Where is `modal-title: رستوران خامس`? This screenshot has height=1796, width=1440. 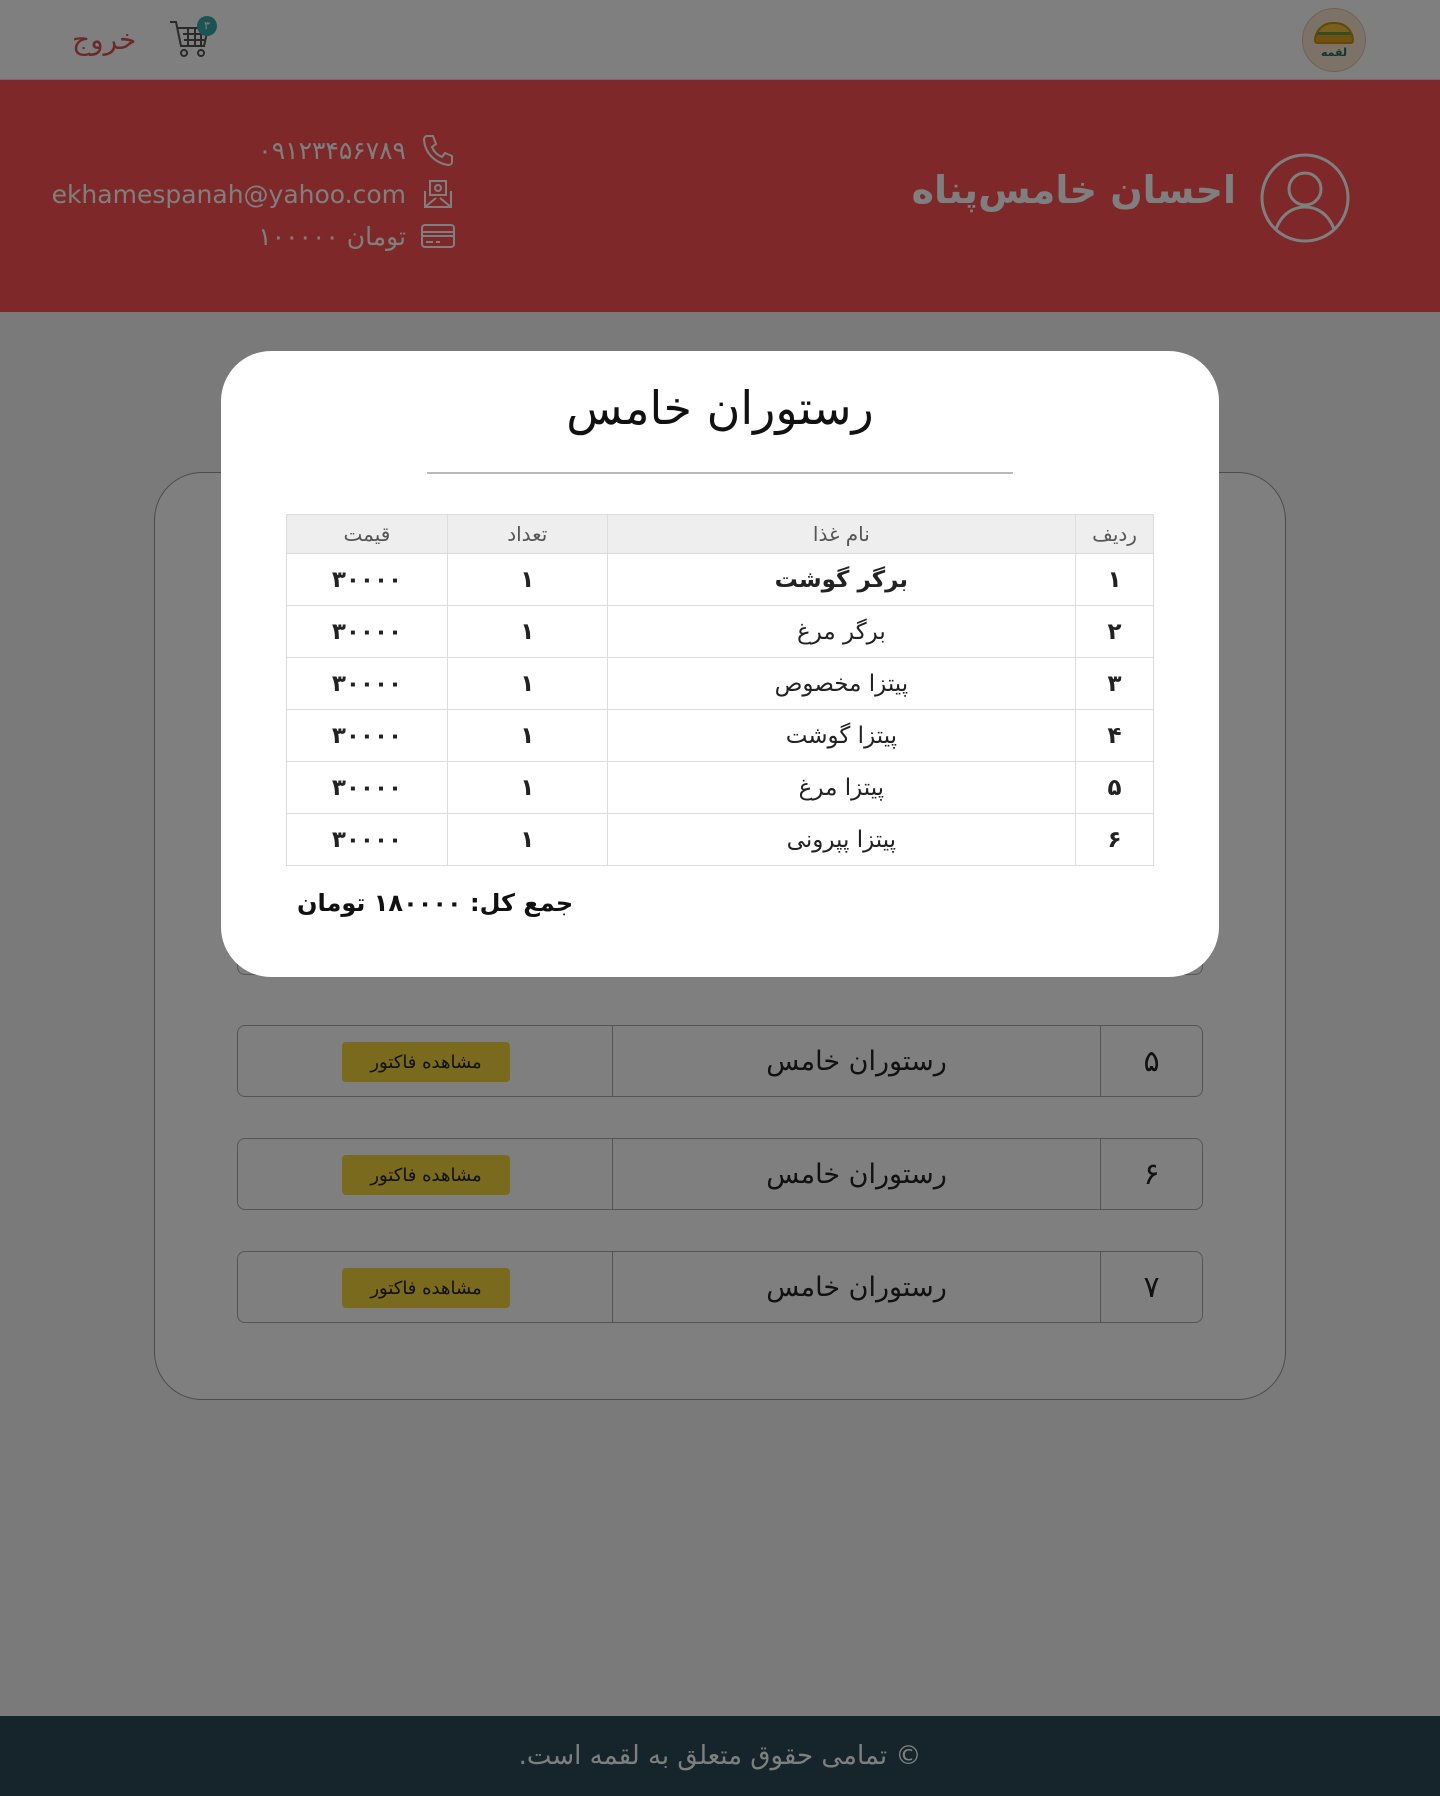 modal-title: رستوران خامس is located at coordinates (720, 408).